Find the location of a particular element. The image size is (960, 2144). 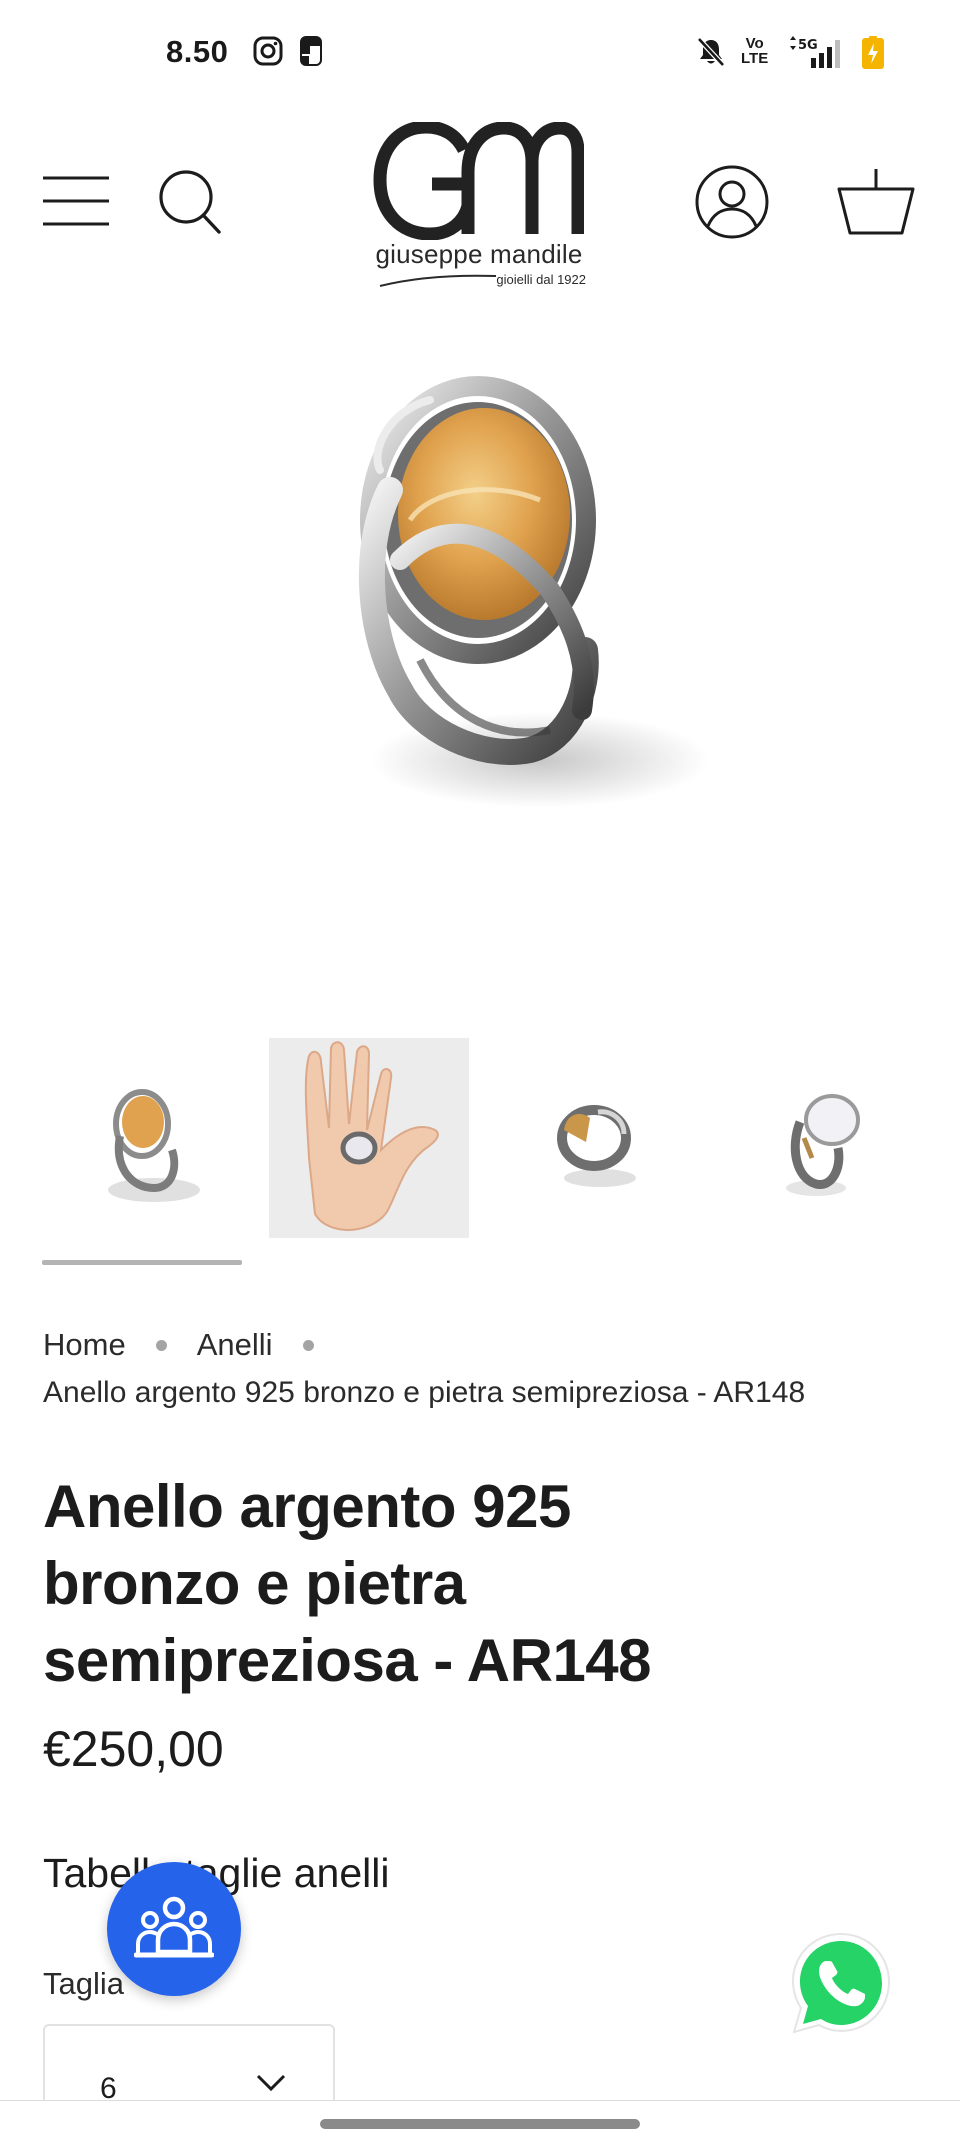

volte-indicator: Vo LTE is located at coordinates (754, 51).